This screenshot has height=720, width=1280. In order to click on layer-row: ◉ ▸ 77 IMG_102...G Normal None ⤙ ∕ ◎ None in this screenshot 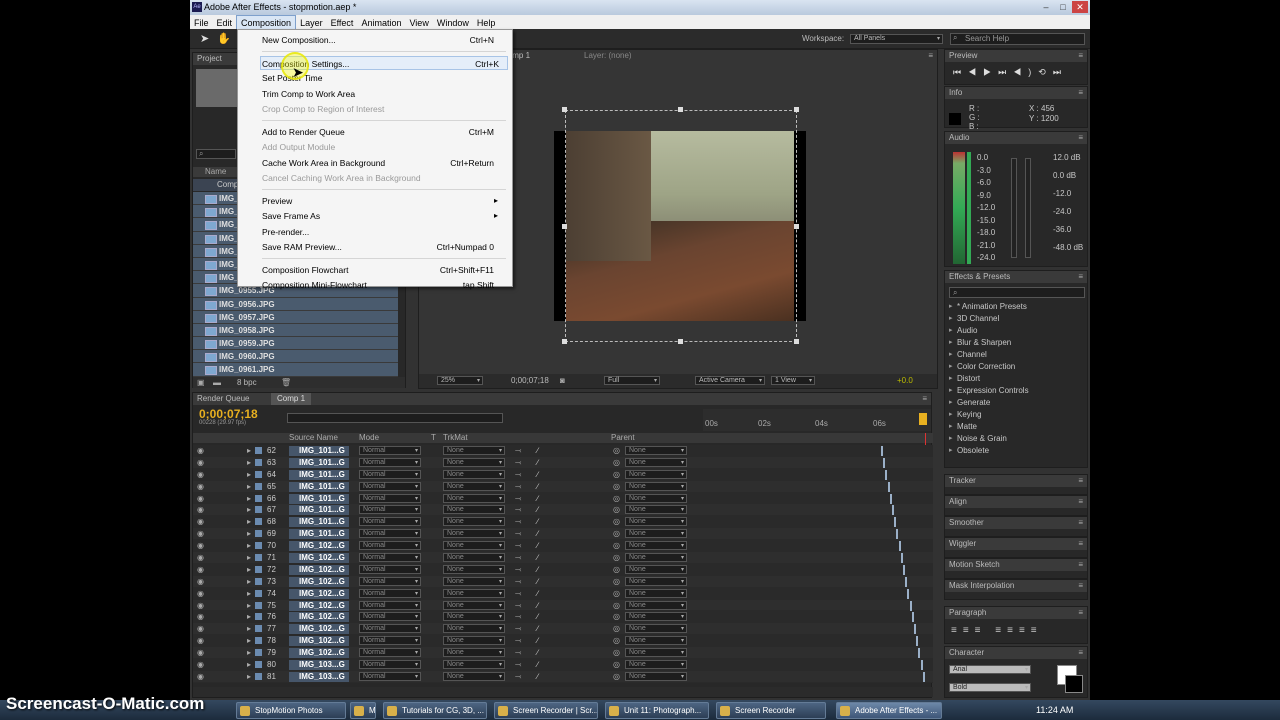, I will do `click(563, 629)`.